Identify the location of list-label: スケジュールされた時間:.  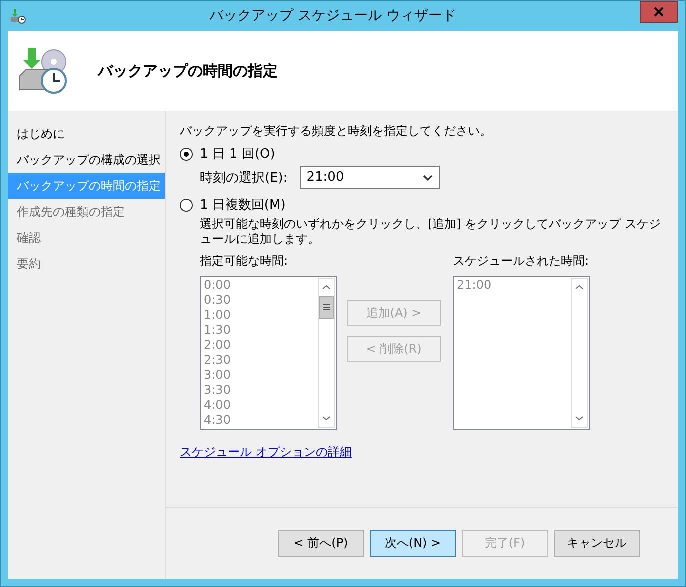
(521, 261).